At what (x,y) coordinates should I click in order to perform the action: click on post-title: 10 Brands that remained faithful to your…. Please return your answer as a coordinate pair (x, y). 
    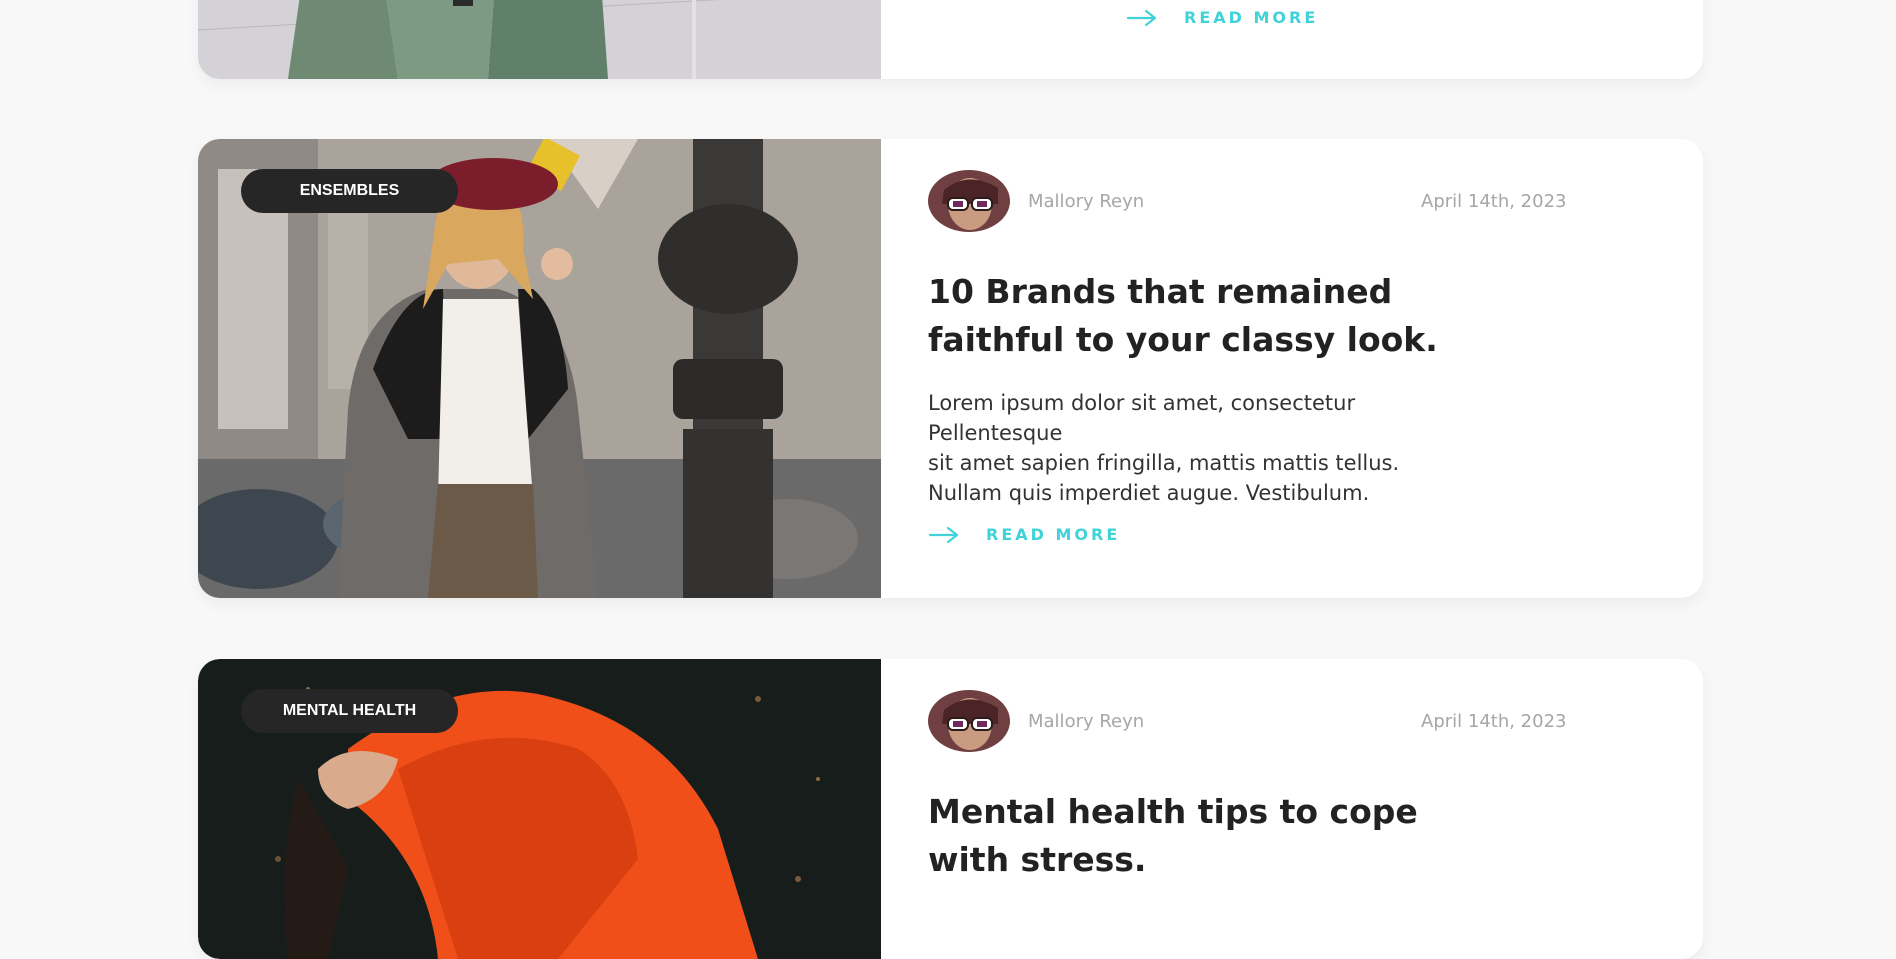
    Looking at the image, I should click on (1188, 316).